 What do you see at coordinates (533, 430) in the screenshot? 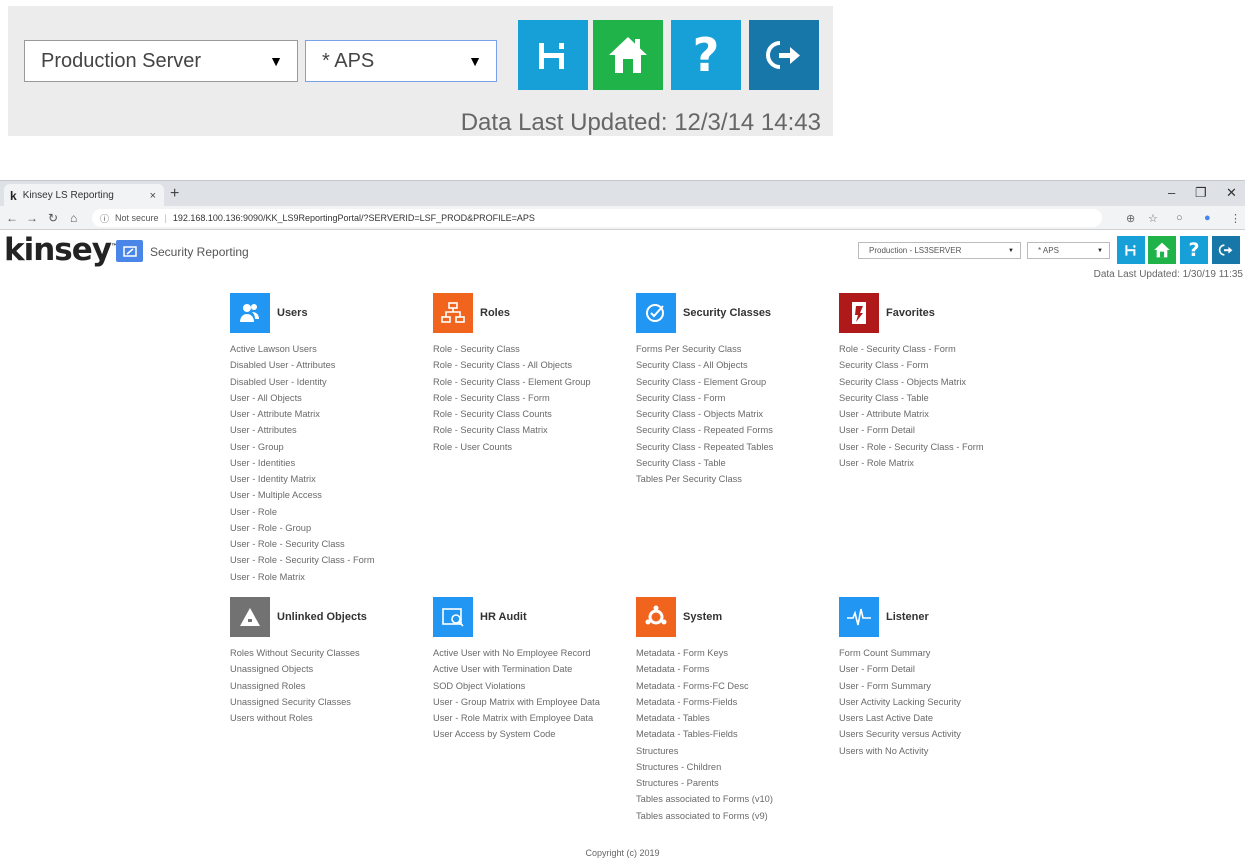
I see `report-link: Role - Security Class Matrix` at bounding box center [533, 430].